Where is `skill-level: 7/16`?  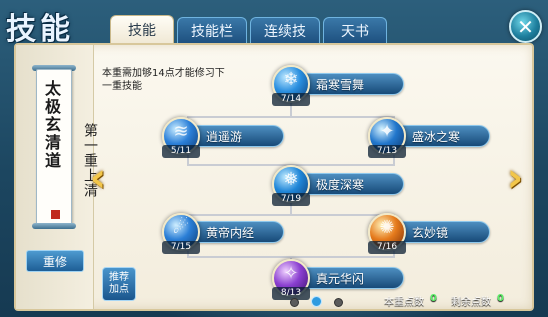 skill-level: 7/16 is located at coordinates (387, 247).